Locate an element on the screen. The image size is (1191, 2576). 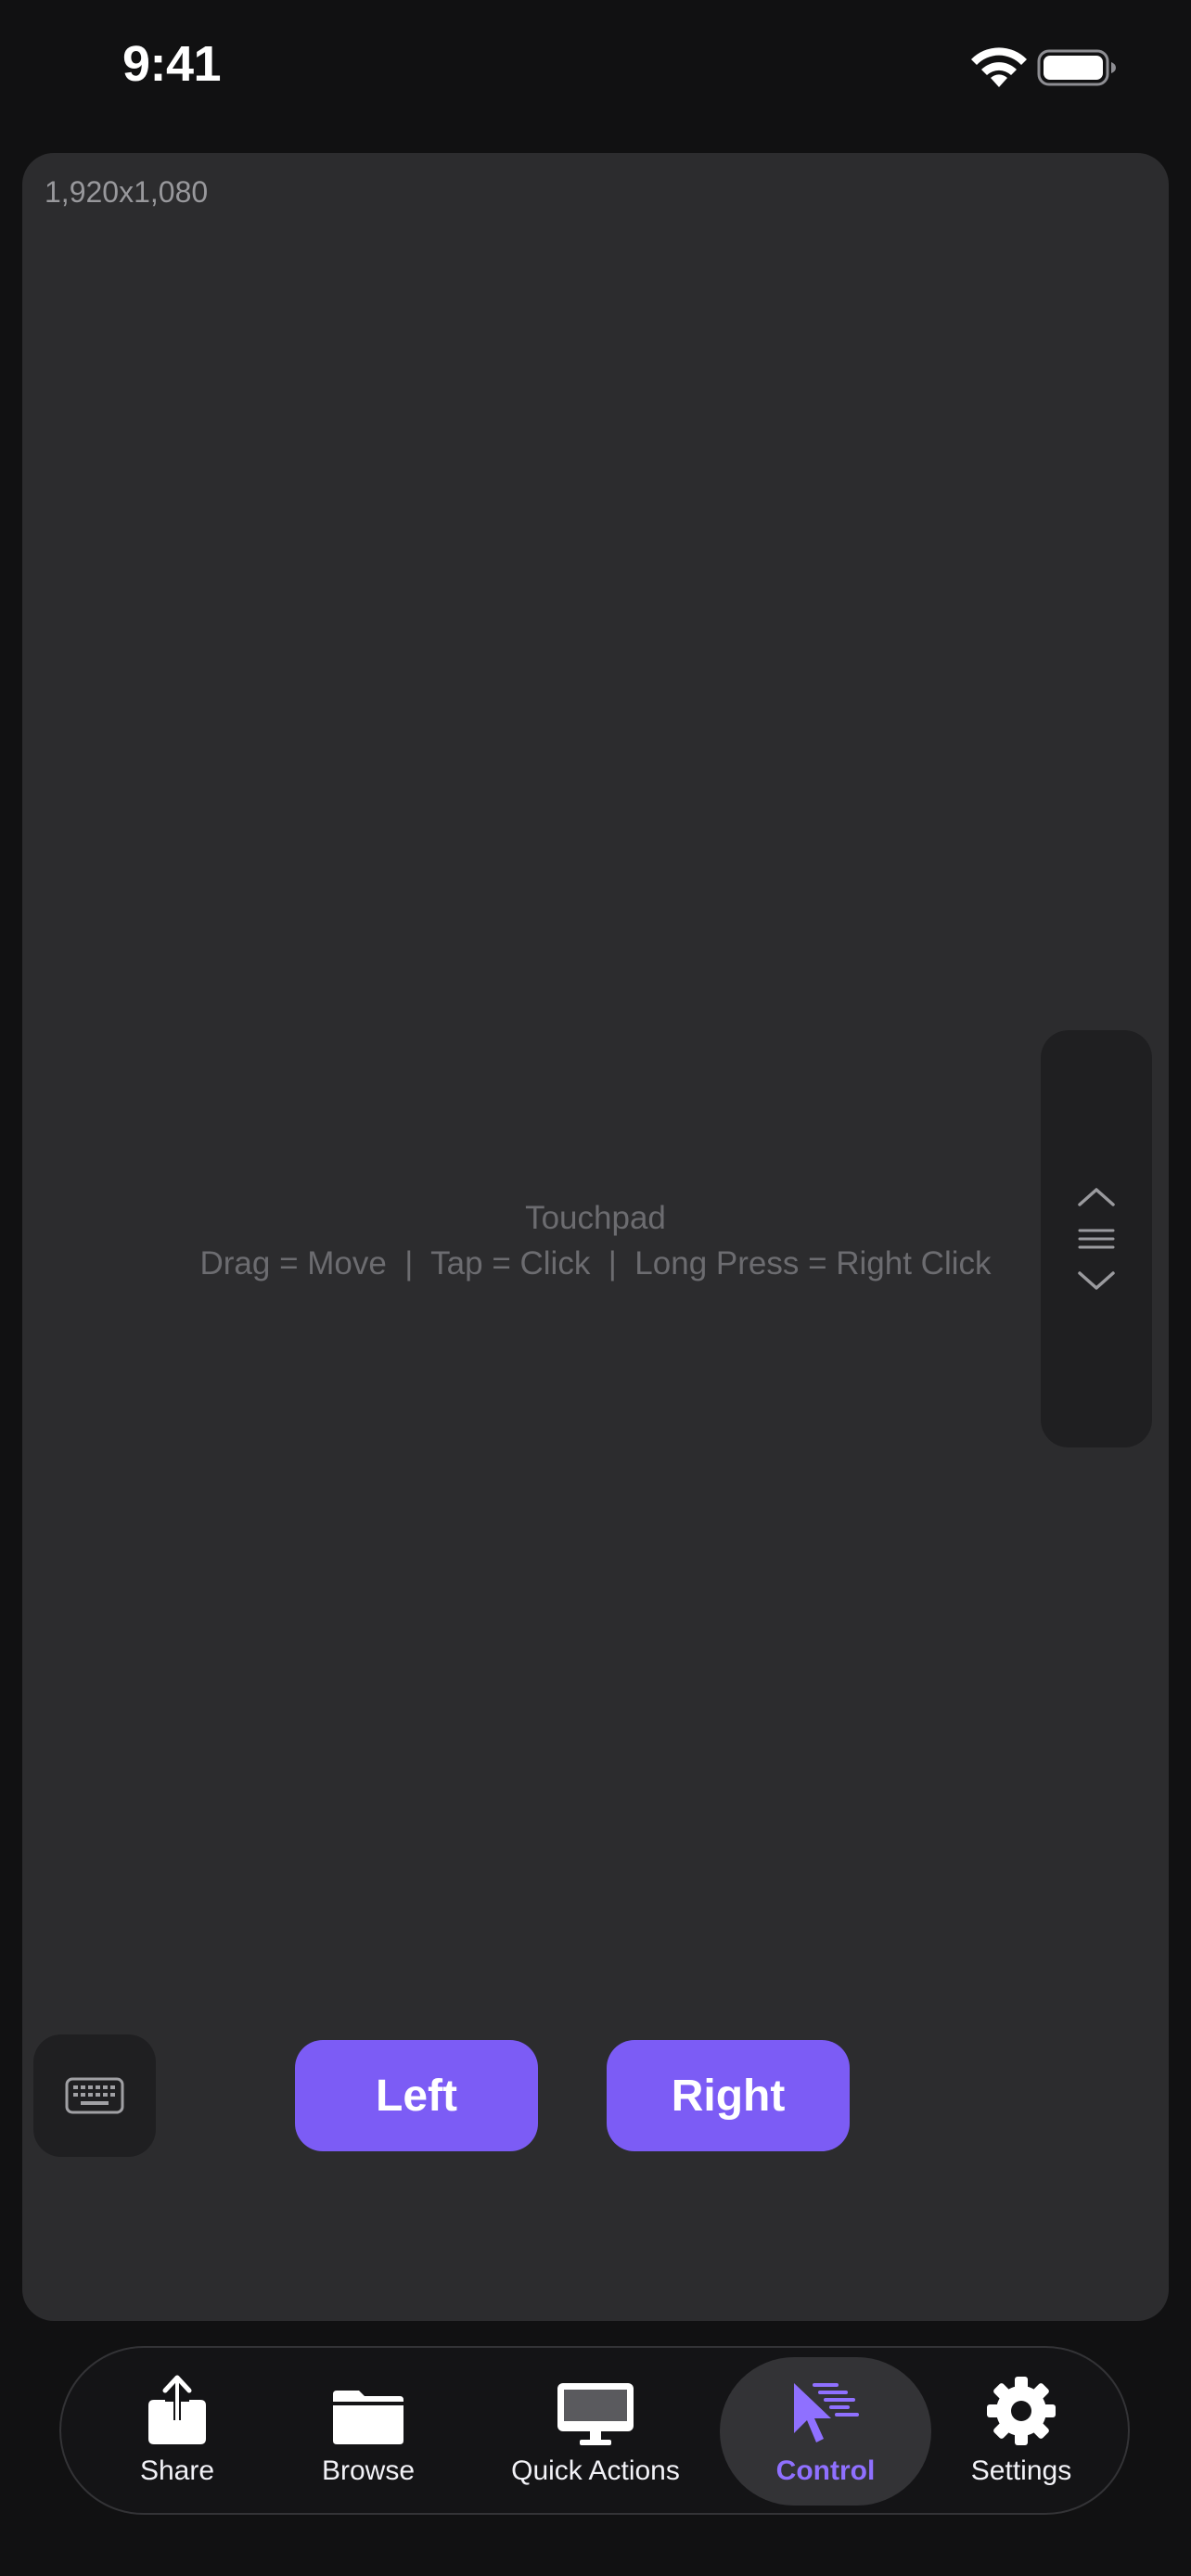
keyboard-button is located at coordinates (95, 2096).